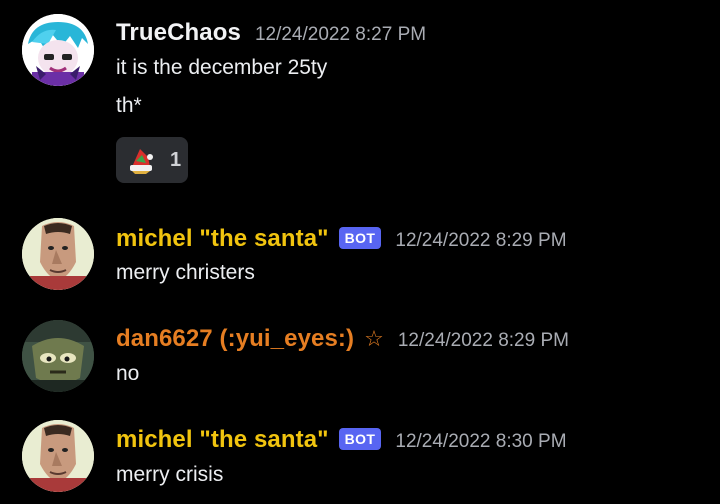 The height and width of the screenshot is (504, 720). I want to click on username: dan6627 (:yui_eyes:), so click(235, 339).